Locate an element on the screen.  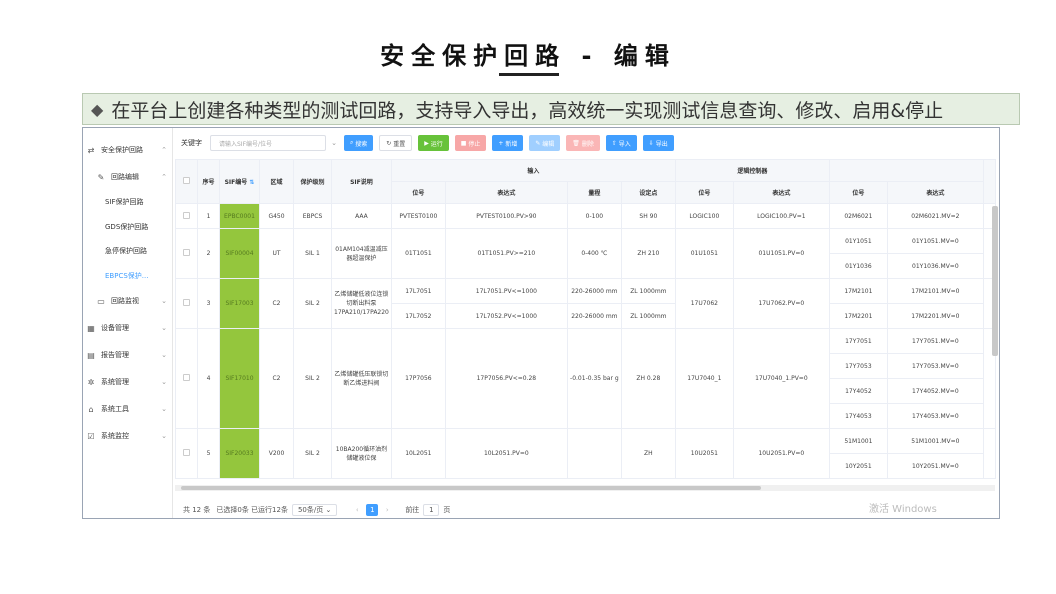
sidebar-item-device: ▦ 设备管理 ⌄ is located at coordinates (128, 328).